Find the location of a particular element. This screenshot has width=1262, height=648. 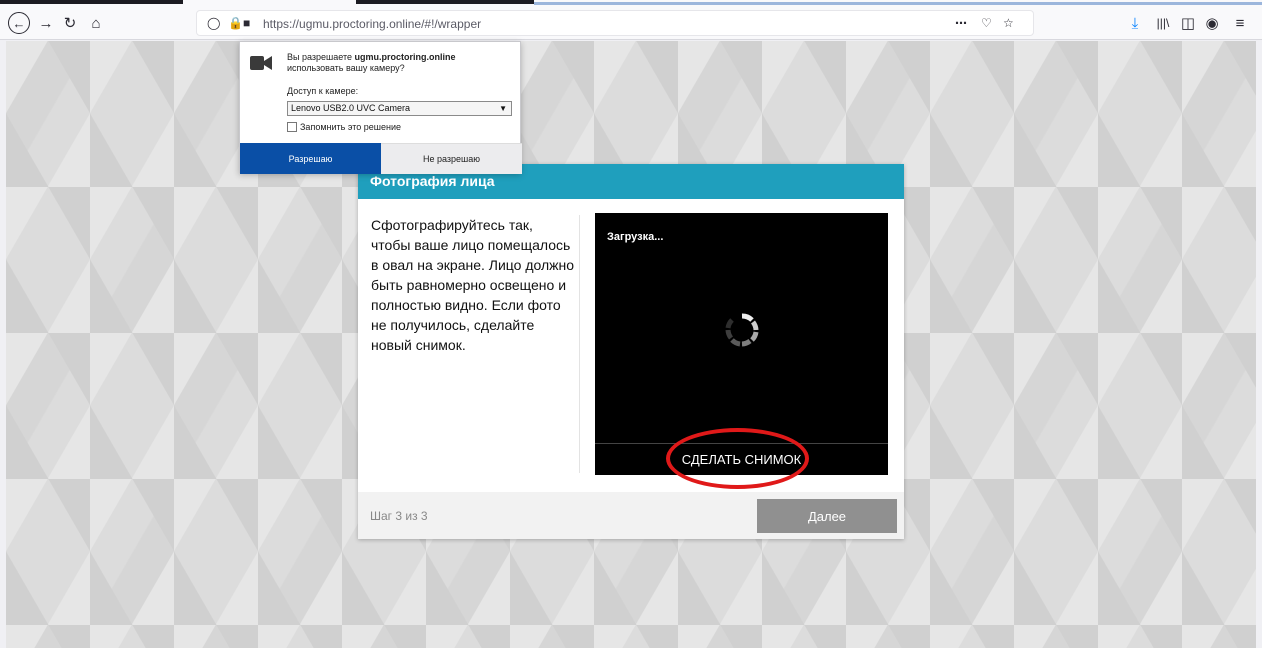

camera-icon is located at coordinates (261, 63).